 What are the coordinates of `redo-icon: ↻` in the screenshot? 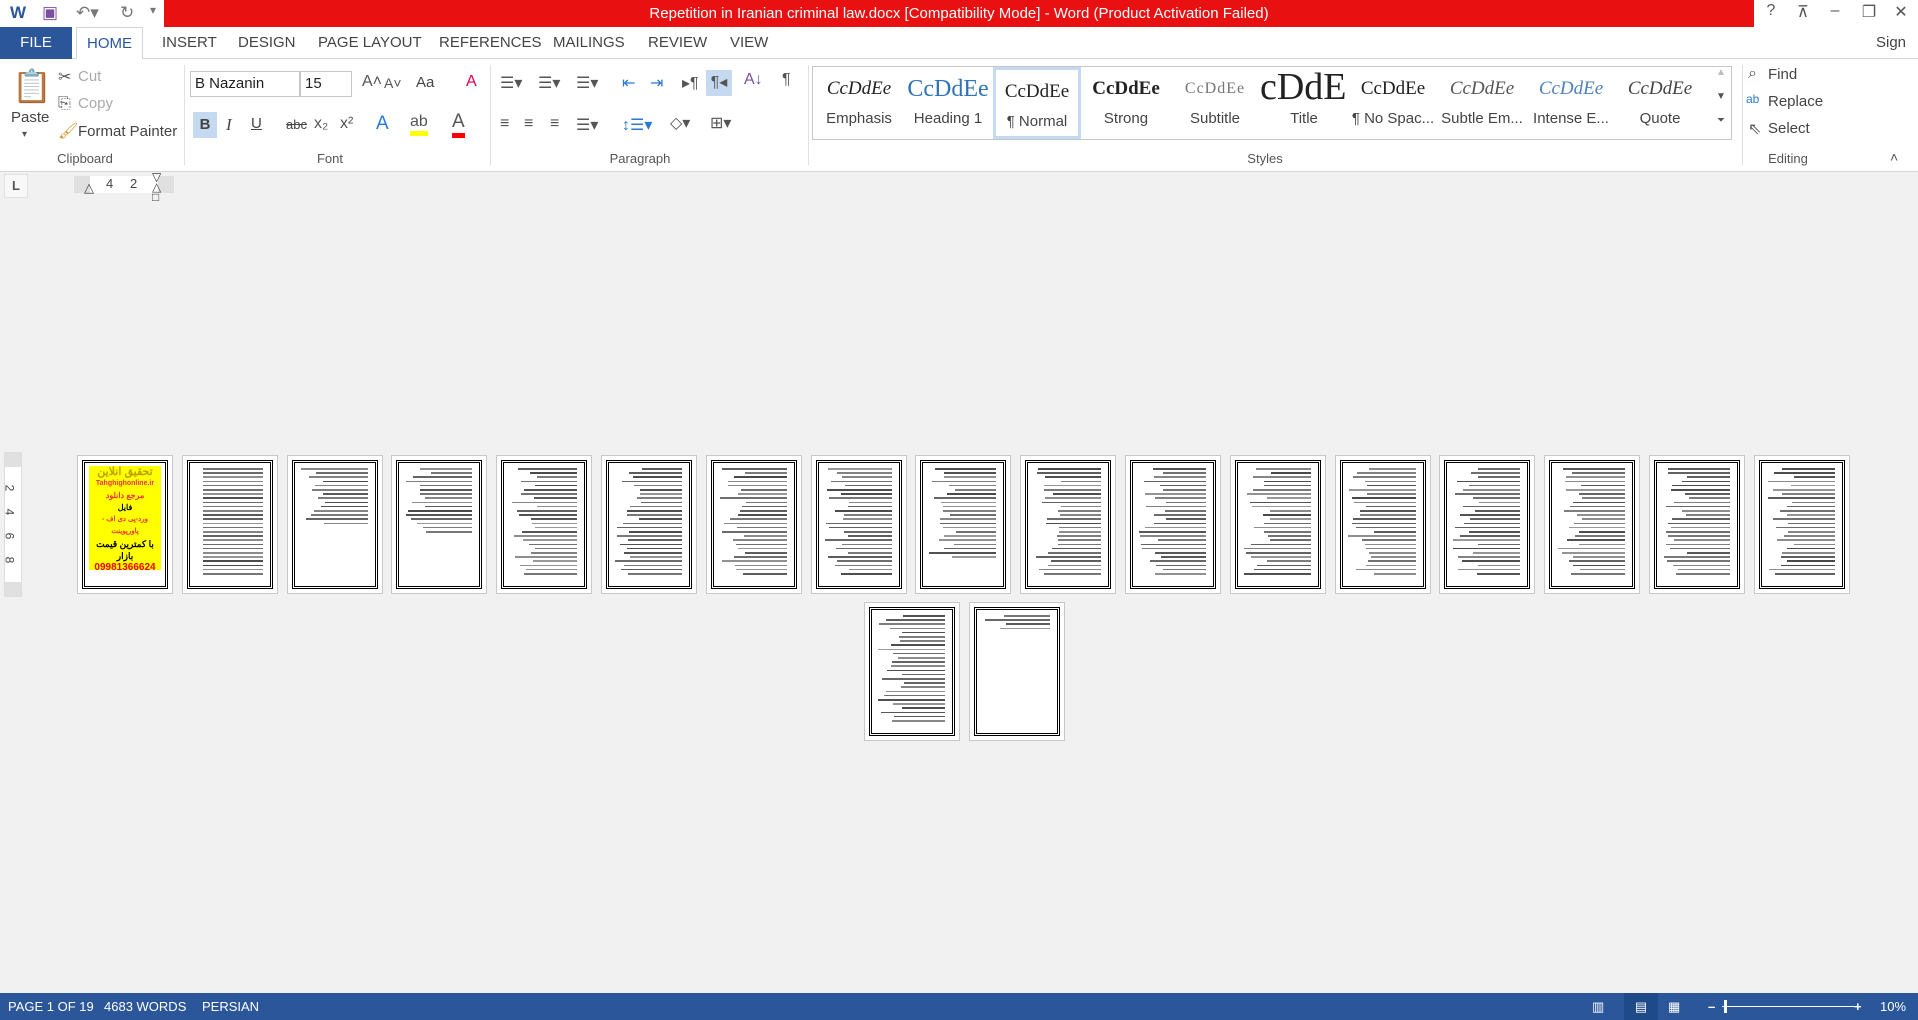 It's located at (127, 13).